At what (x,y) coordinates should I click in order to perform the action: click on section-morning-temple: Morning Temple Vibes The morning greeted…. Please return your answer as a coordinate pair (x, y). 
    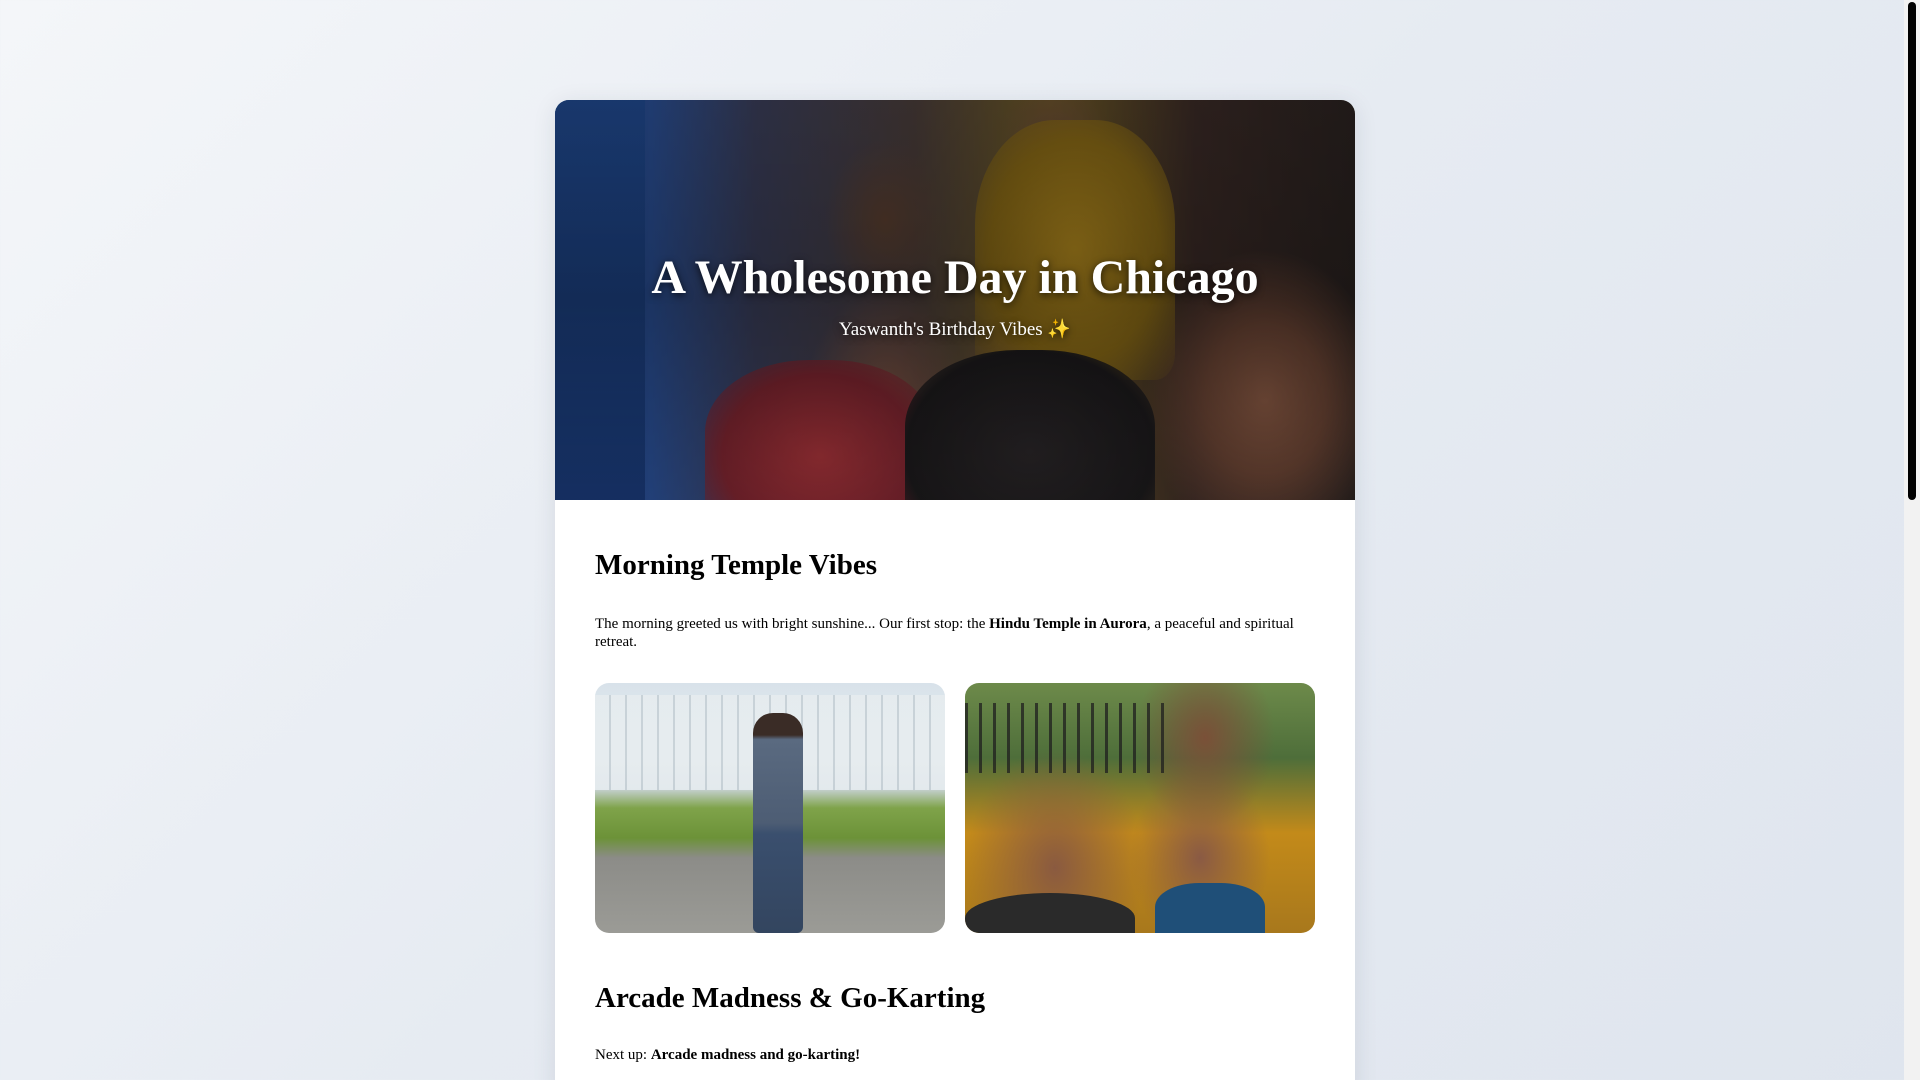
    Looking at the image, I should click on (955, 740).